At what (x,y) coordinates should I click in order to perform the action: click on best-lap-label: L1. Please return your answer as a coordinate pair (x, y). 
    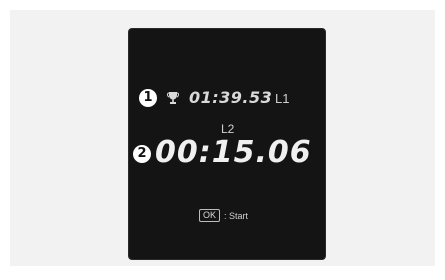
    Looking at the image, I should click on (282, 98).